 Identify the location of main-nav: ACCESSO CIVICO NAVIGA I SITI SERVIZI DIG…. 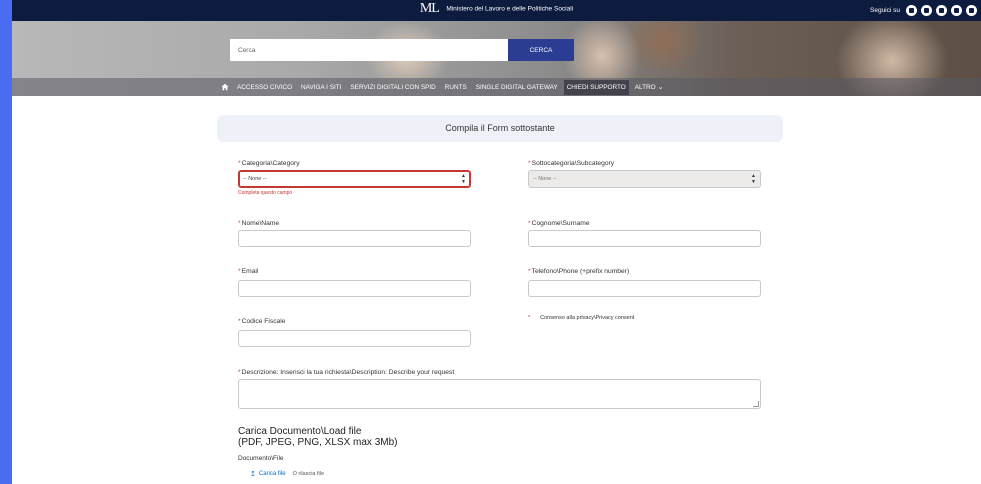
(496, 87).